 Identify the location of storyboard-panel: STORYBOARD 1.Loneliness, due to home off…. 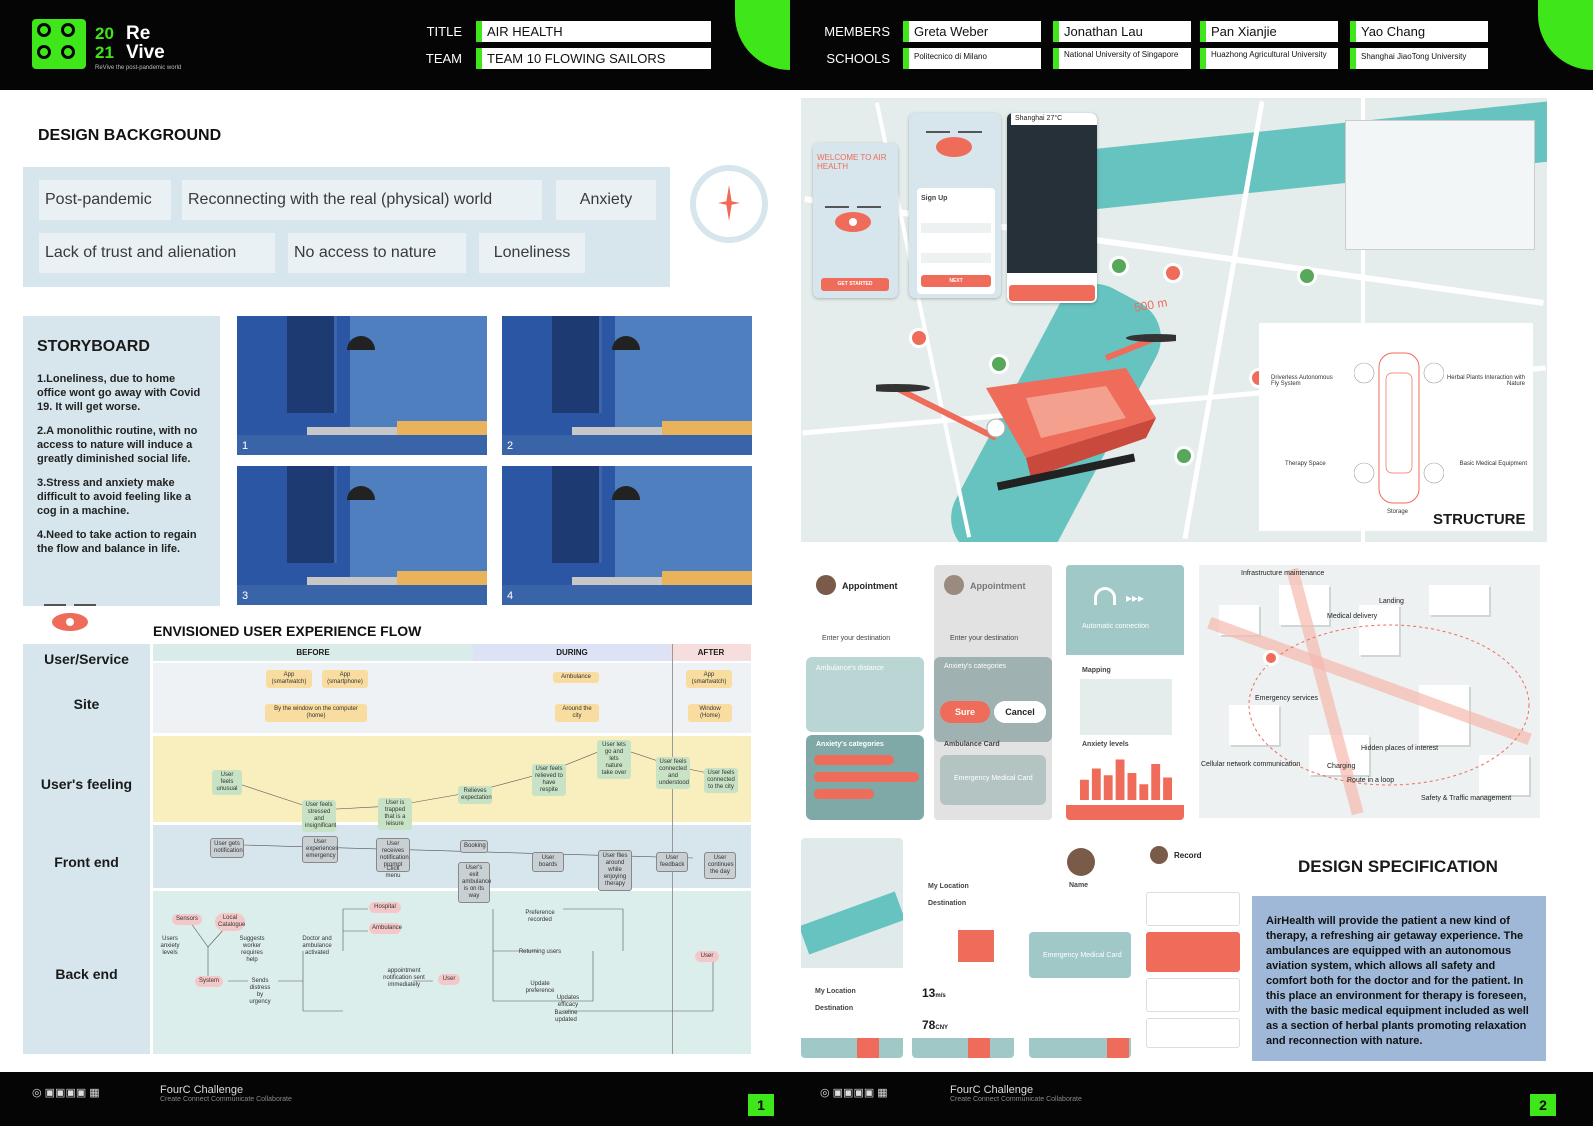
(121, 461).